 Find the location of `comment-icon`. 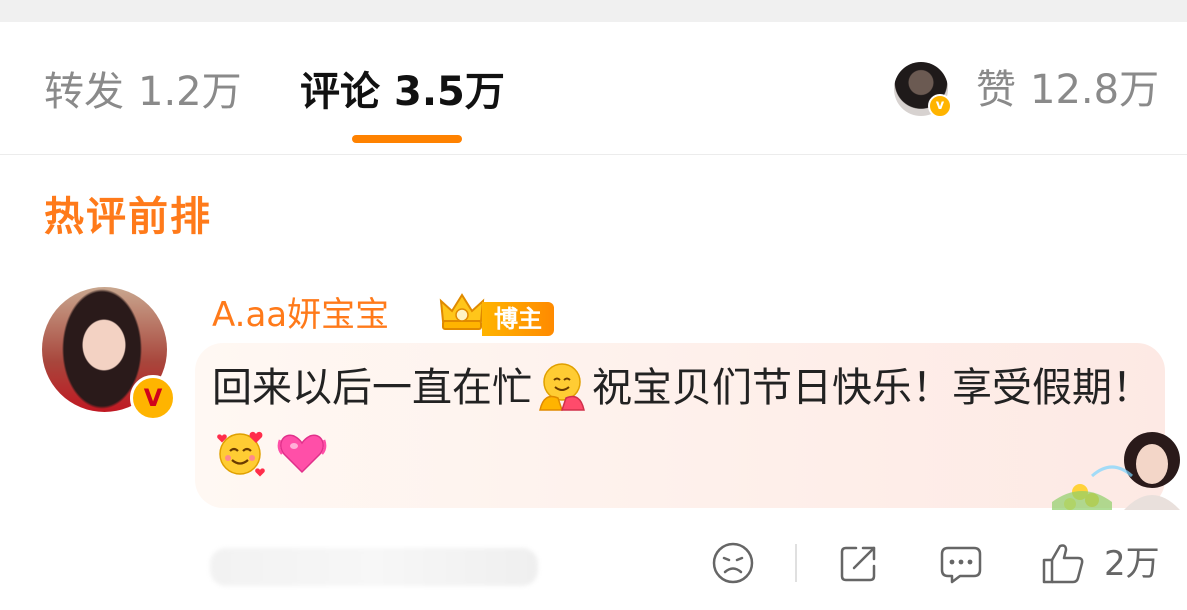

comment-icon is located at coordinates (961, 565).